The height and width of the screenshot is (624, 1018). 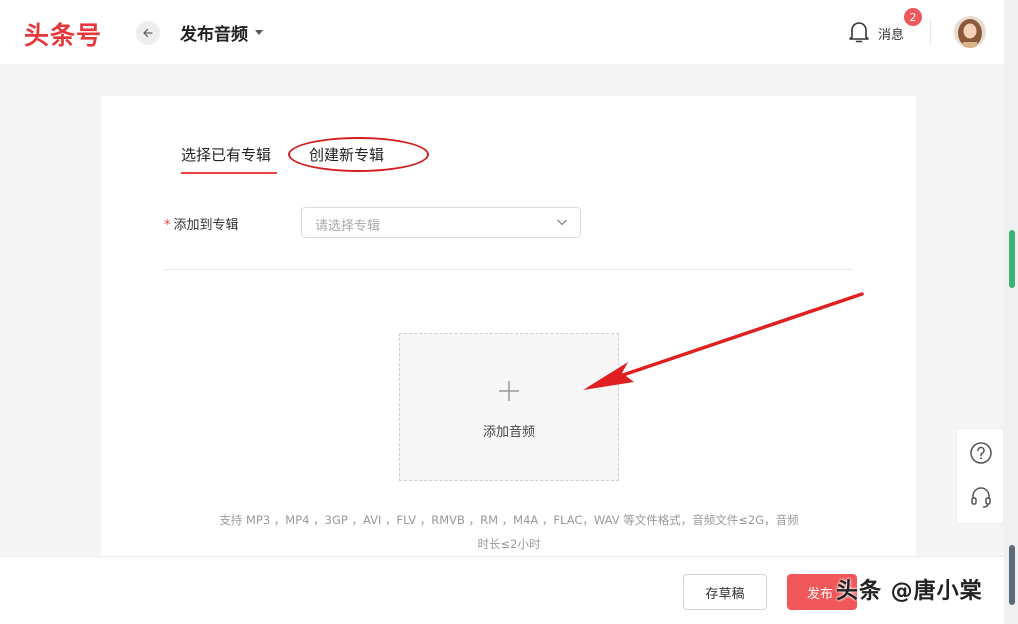 I want to click on plus-icon, so click(x=509, y=391).